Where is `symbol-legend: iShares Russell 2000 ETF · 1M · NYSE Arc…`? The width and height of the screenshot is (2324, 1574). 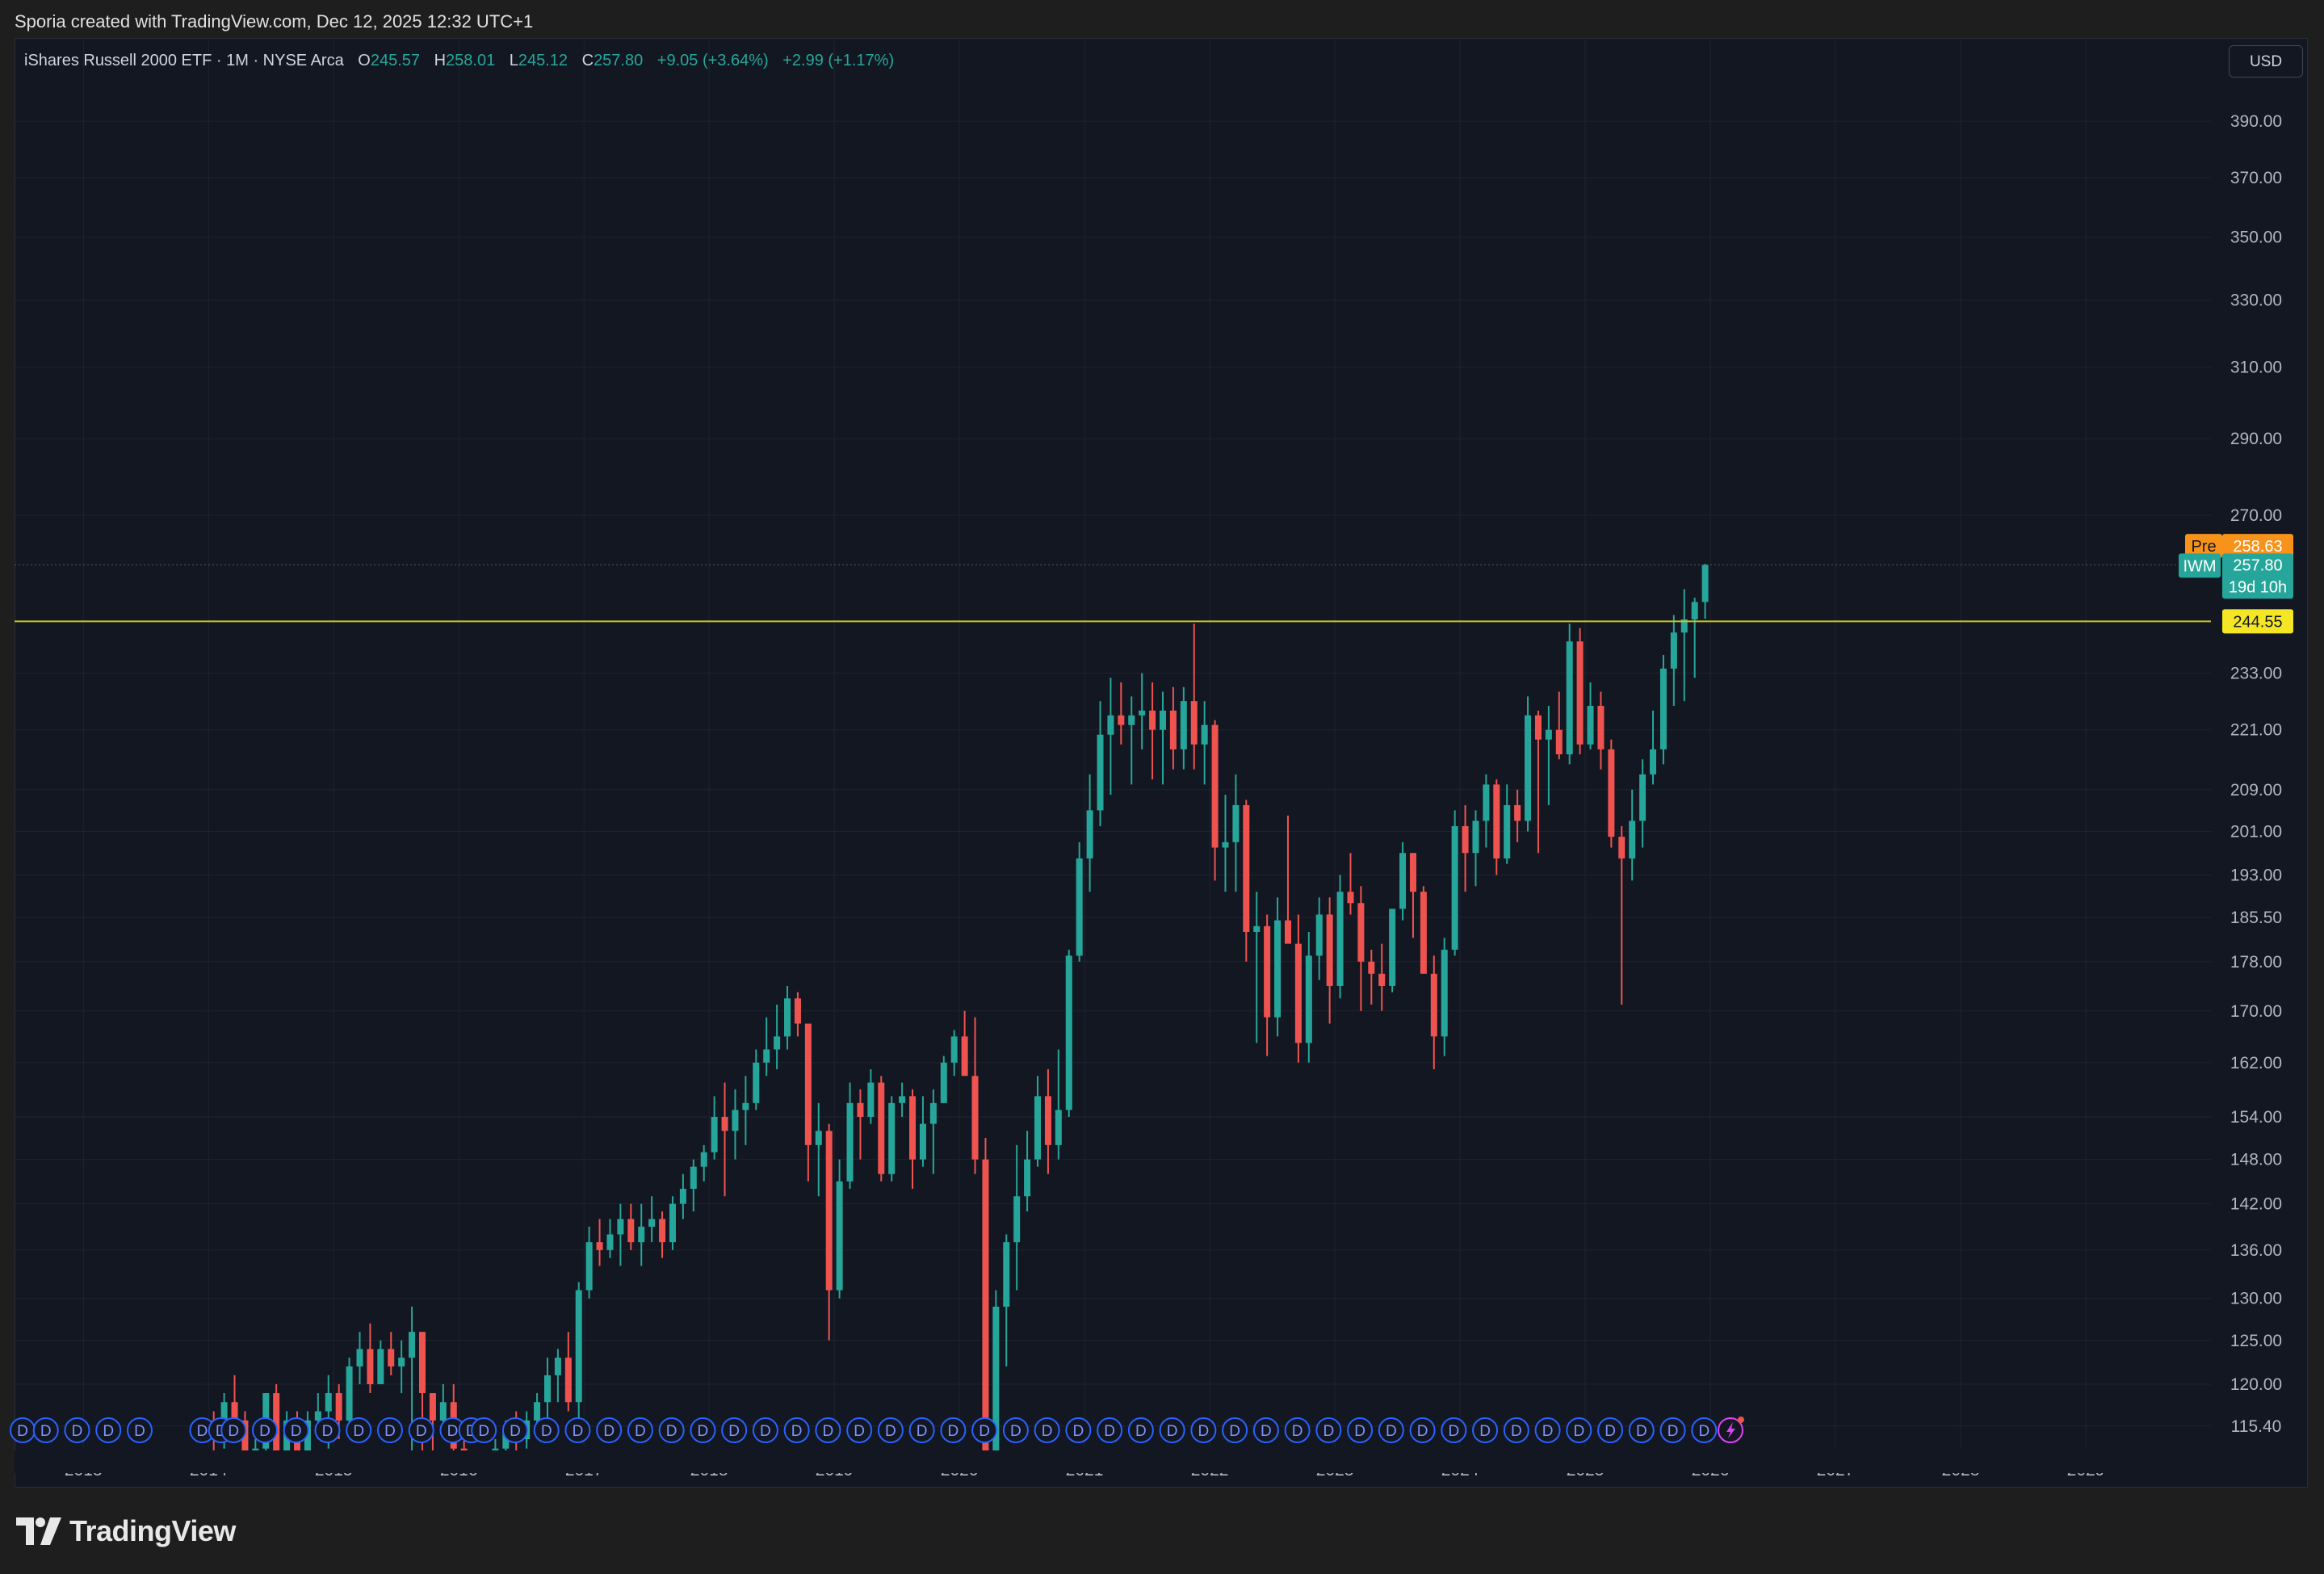 symbol-legend: iShares Russell 2000 ETF · 1M · NYSE Arc… is located at coordinates (459, 61).